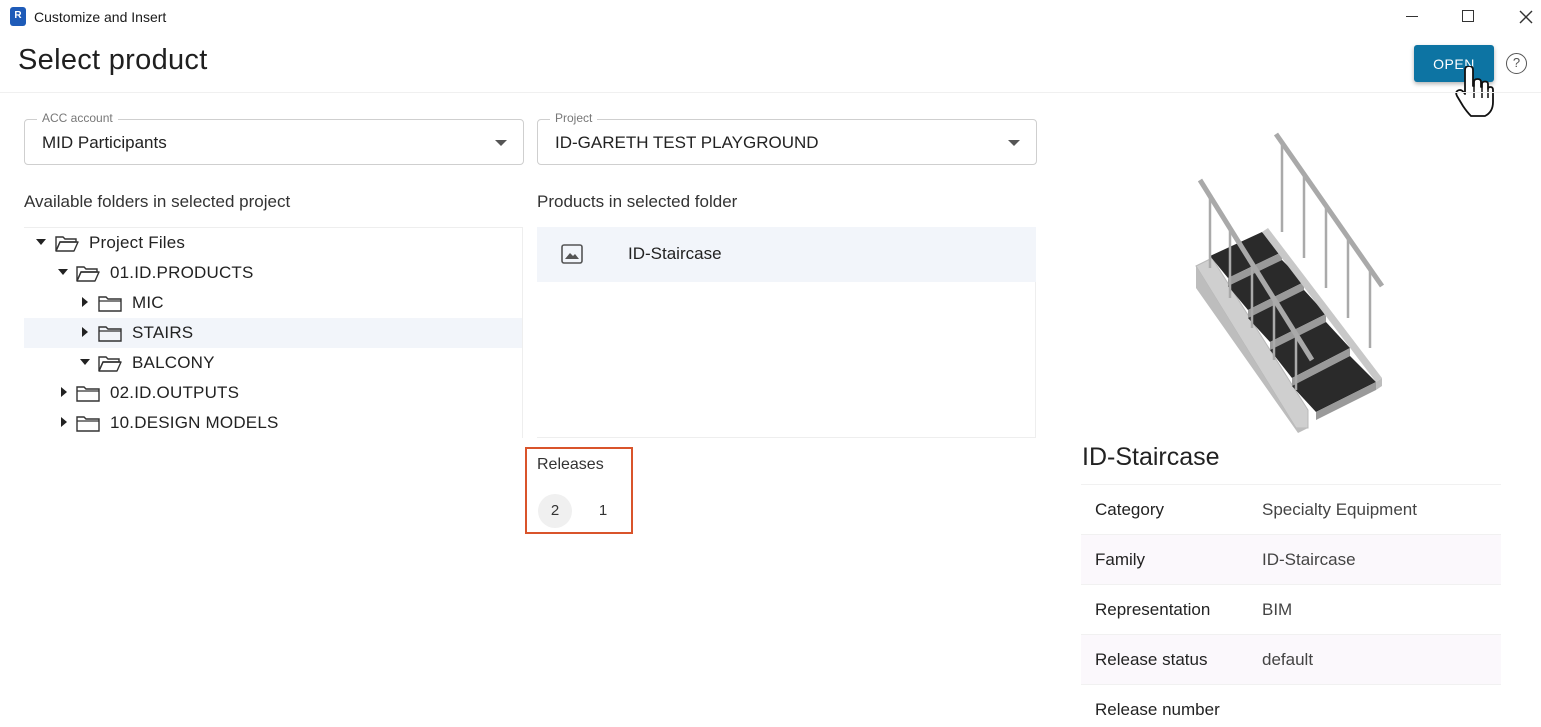 The height and width of the screenshot is (727, 1541). What do you see at coordinates (1291, 705) in the screenshot?
I see `detail-row-release-number: Release number` at bounding box center [1291, 705].